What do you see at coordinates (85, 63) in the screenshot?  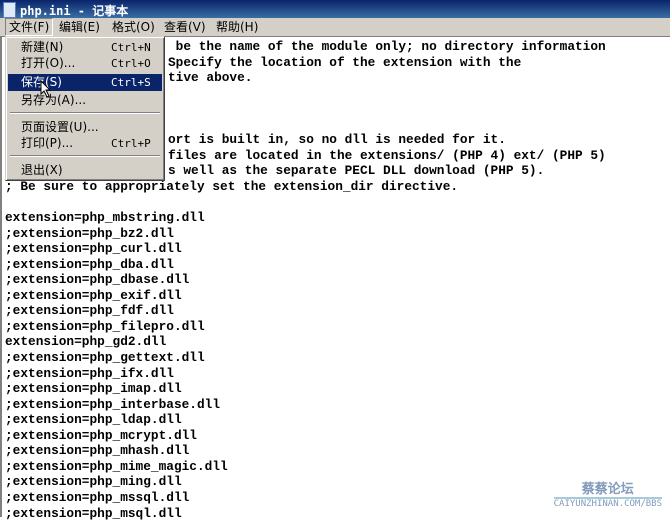 I see `menu-item-open: 打开(O)... Ctrl+O` at bounding box center [85, 63].